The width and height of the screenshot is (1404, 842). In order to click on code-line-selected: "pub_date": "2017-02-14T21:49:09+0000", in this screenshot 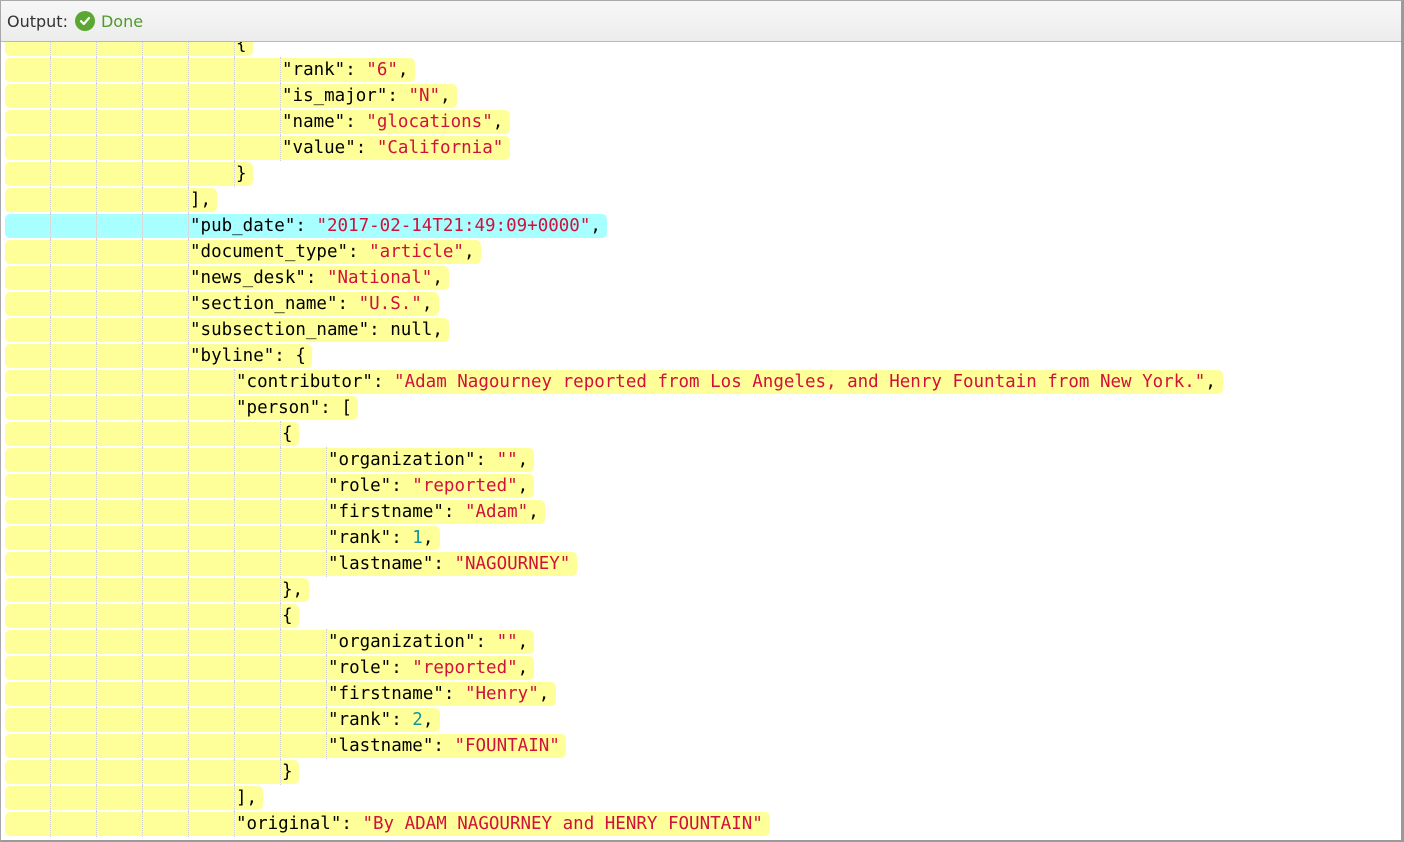, I will do `click(701, 226)`.